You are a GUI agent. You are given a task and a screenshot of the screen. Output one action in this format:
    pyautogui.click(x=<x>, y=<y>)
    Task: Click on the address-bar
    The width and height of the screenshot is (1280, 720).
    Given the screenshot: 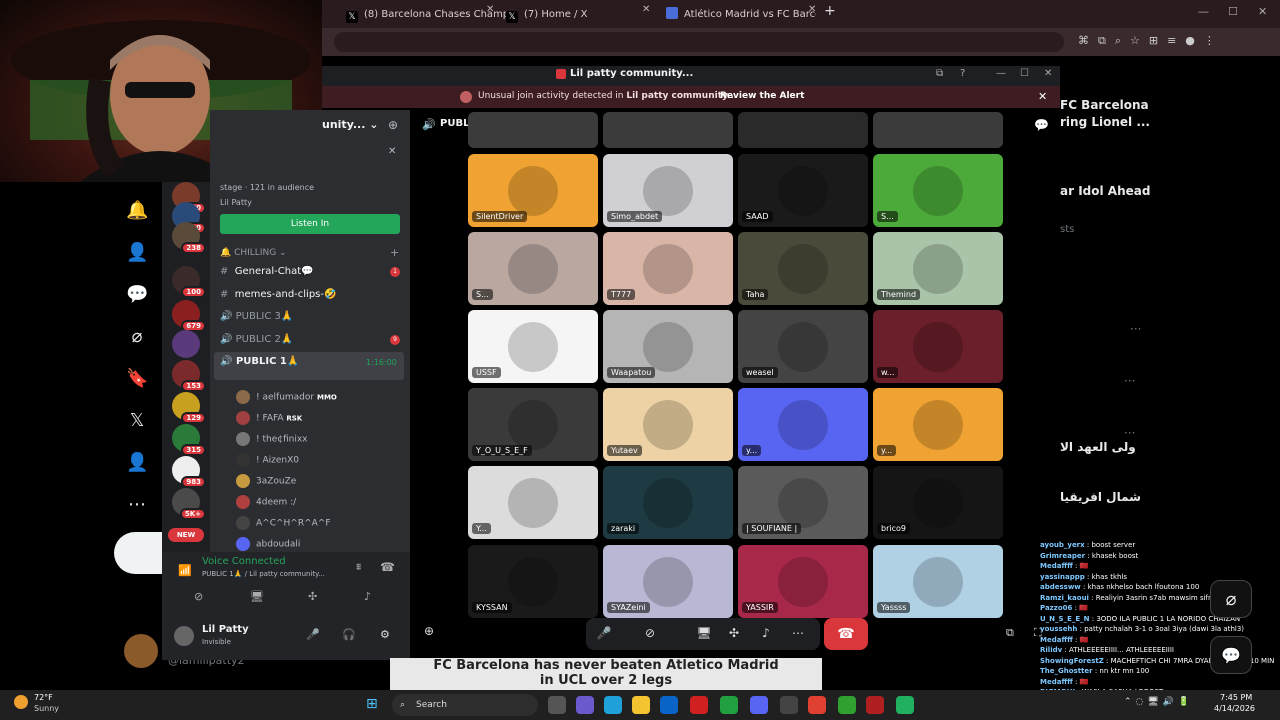 What is the action you would take?
    pyautogui.click(x=699, y=42)
    